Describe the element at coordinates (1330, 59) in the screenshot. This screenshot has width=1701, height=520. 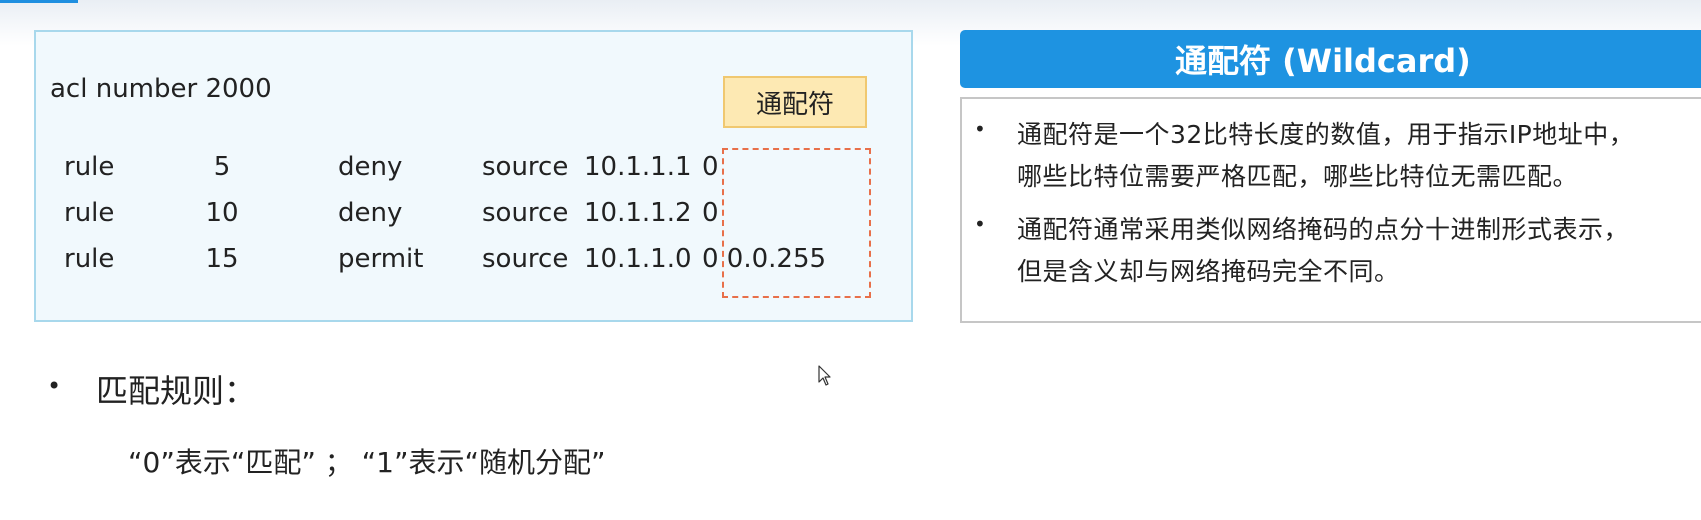
I see `wildcard-panel-title: 通配符 (Wildcard)` at that location.